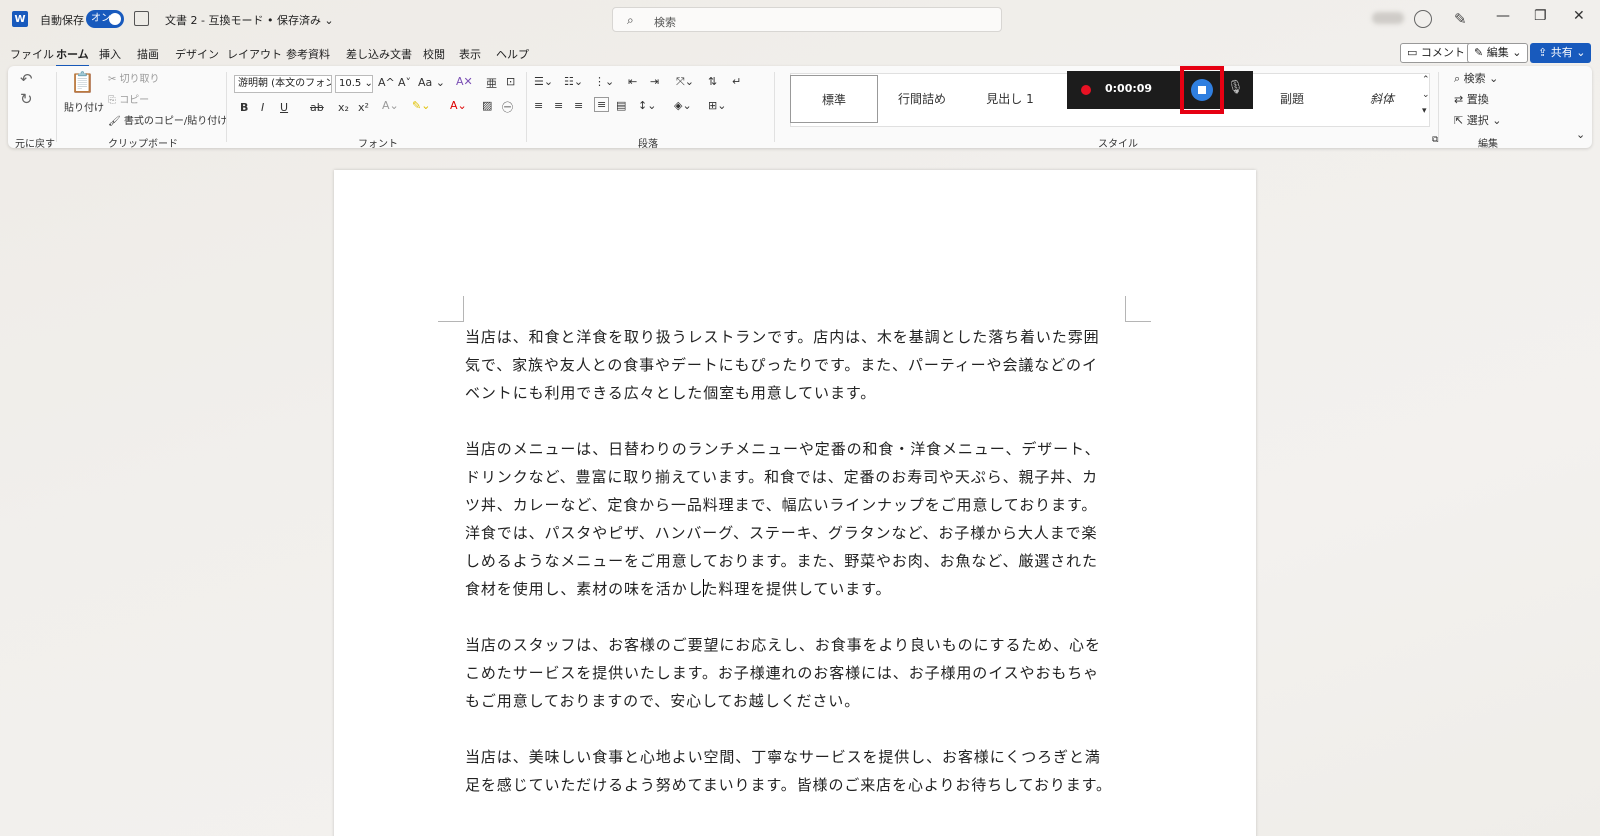 The width and height of the screenshot is (1600, 836). I want to click on copy-icon: ⎘, so click(114, 100).